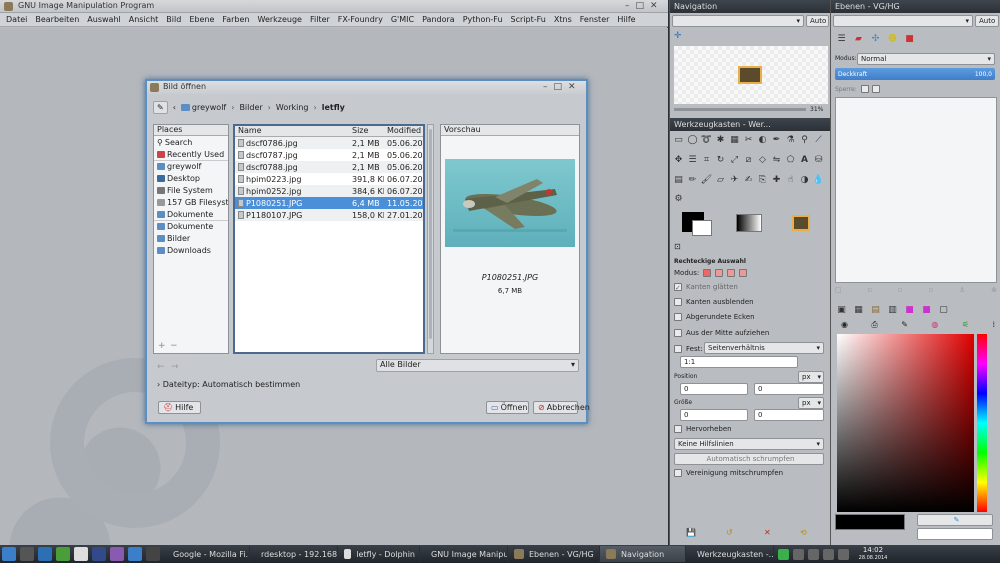 Image resolution: width=1000 pixels, height=563 pixels. What do you see at coordinates (483, 19) in the screenshot?
I see `menu-python-fu: Python-Fu` at bounding box center [483, 19].